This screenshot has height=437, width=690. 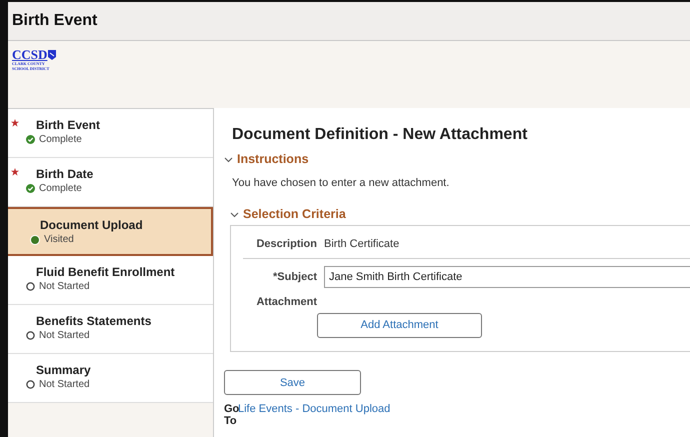 What do you see at coordinates (314, 409) in the screenshot?
I see `document-upload-link: Life Events - Document Upload` at bounding box center [314, 409].